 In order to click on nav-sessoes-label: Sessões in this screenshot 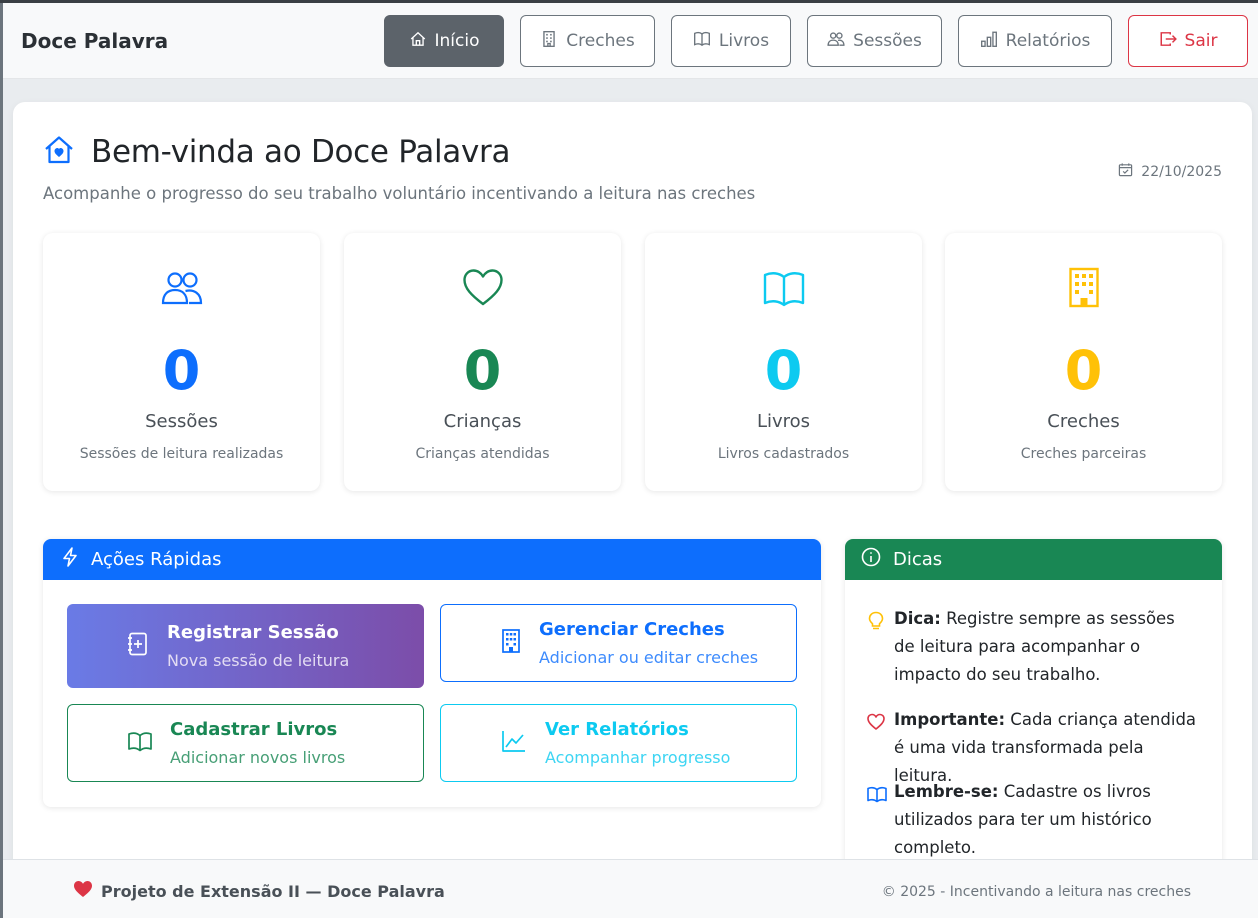, I will do `click(887, 41)`.